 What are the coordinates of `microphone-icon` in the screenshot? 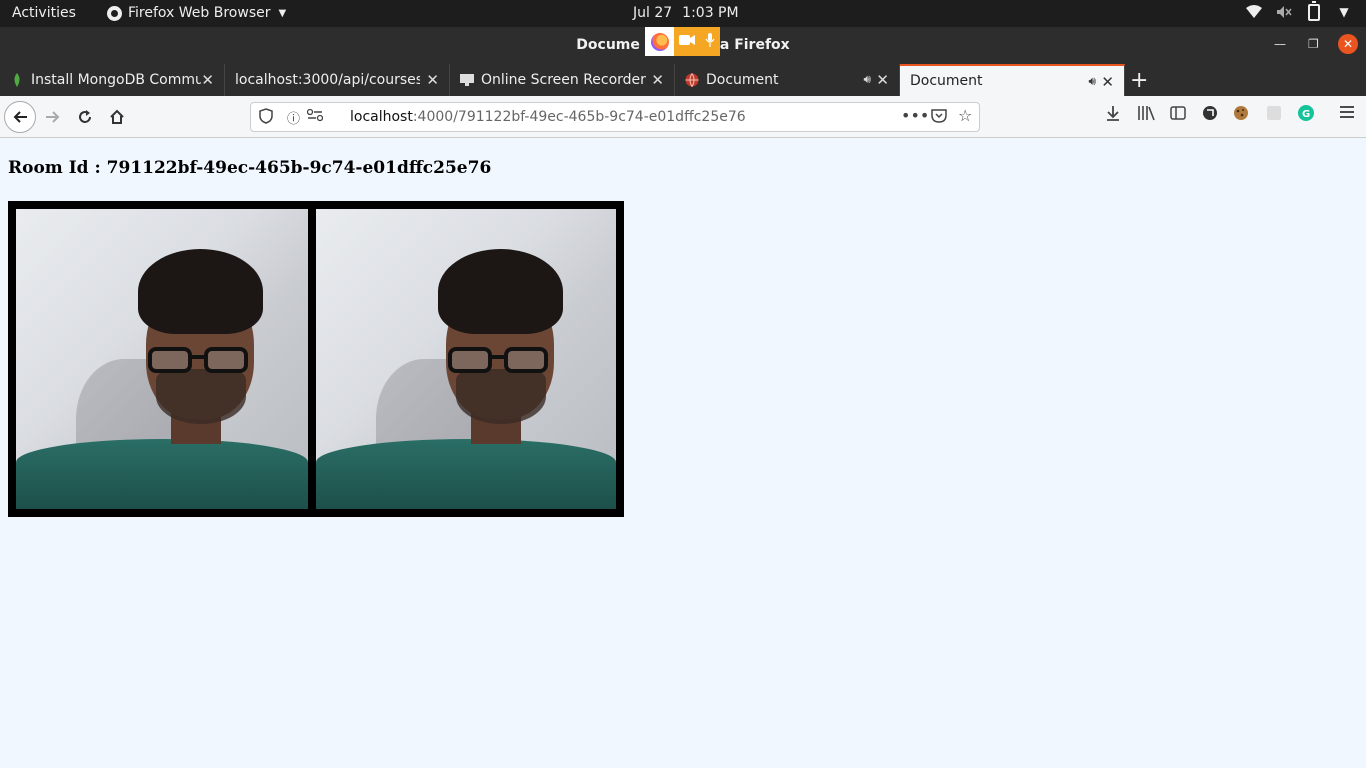 It's located at (710, 41).